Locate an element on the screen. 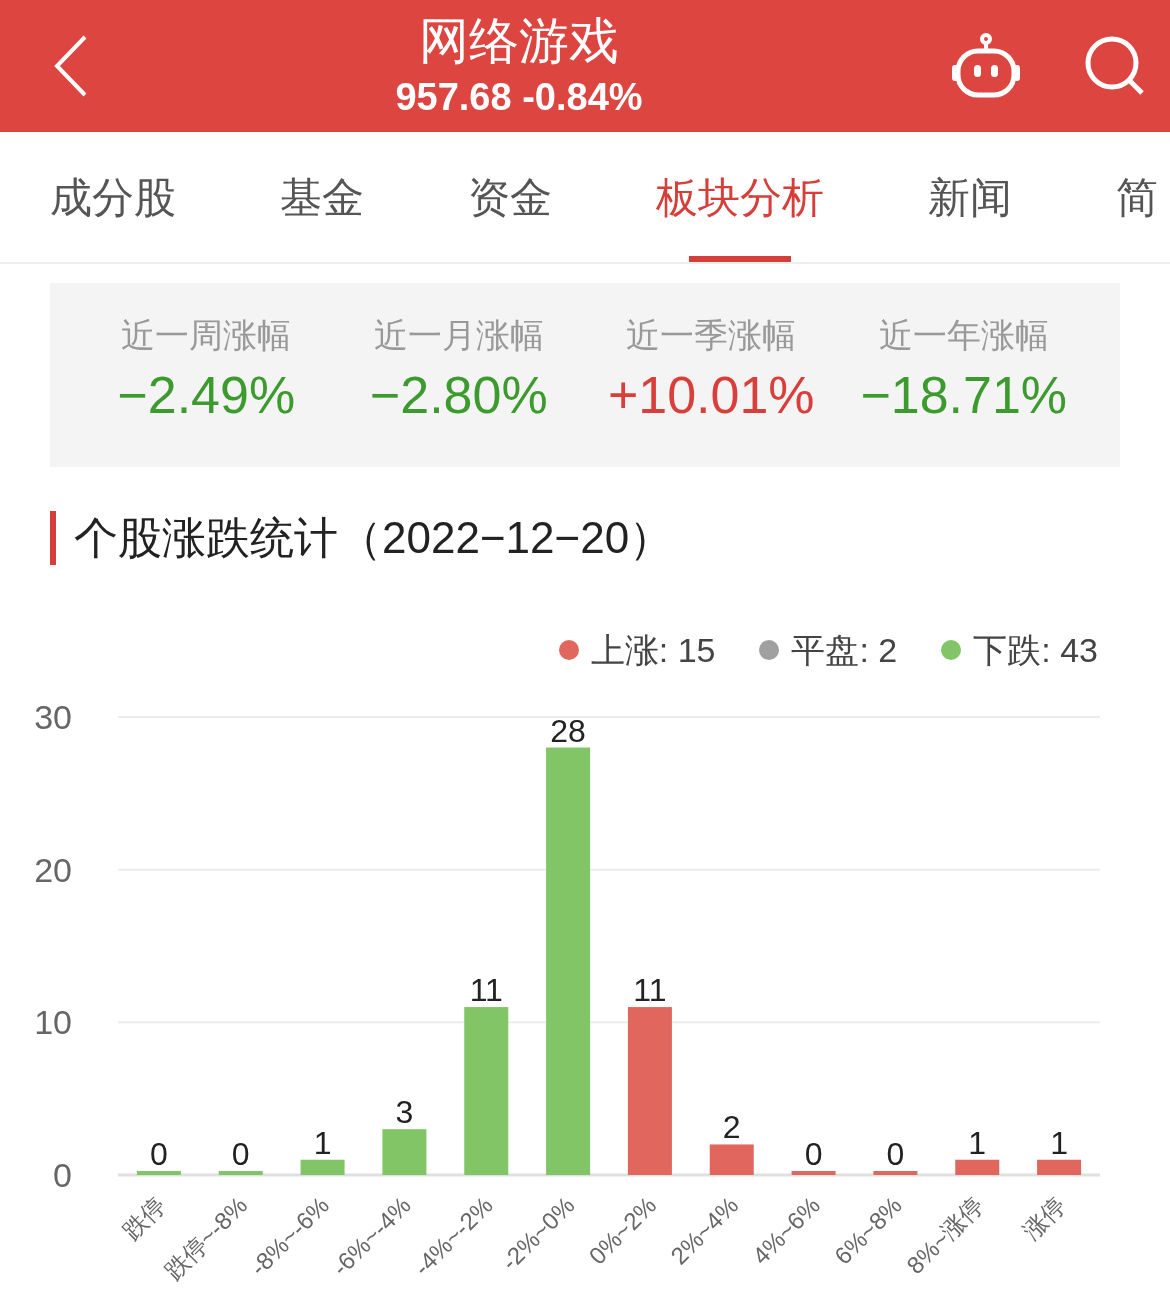  axis-tick-label: 30 is located at coordinates (53, 717).